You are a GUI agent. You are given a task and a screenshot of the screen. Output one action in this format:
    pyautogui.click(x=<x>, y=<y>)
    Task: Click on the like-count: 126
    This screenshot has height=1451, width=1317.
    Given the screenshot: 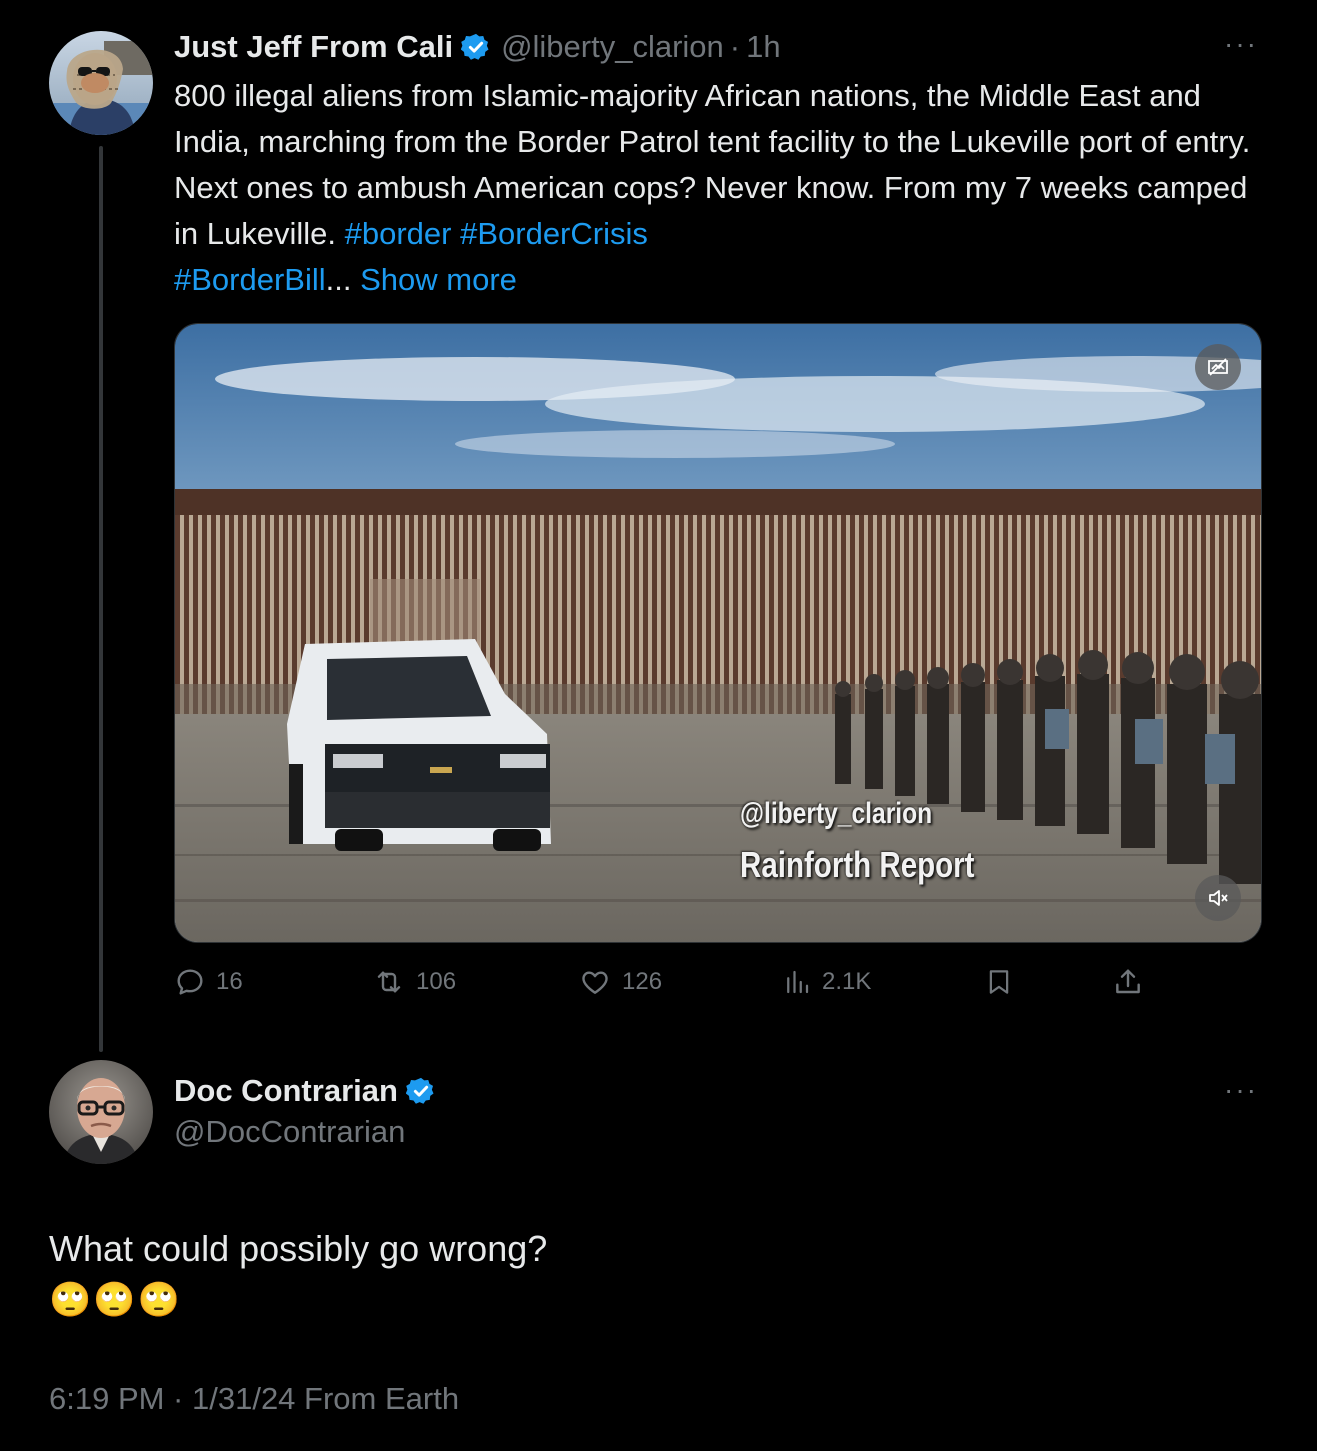 What is the action you would take?
    pyautogui.click(x=642, y=981)
    